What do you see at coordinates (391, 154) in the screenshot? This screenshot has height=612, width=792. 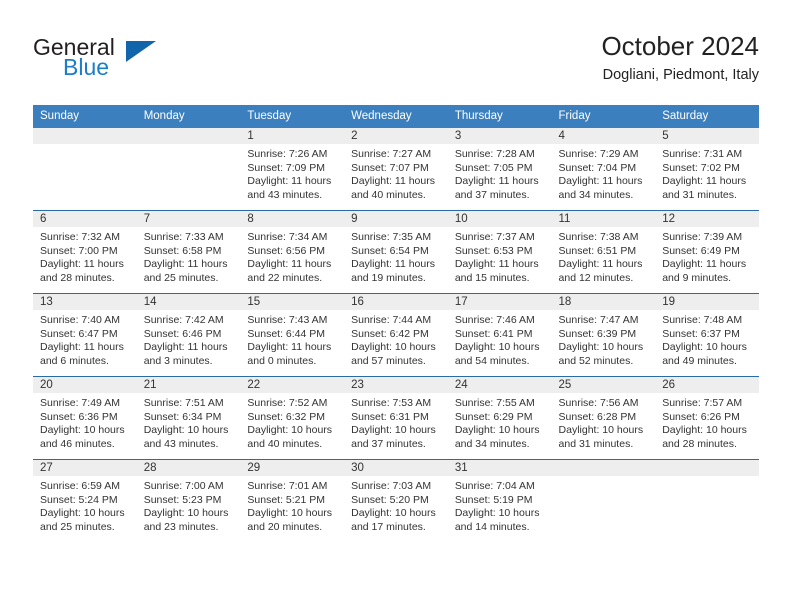 I see `sunrise-text: Sunrise: 7:27 AM` at bounding box center [391, 154].